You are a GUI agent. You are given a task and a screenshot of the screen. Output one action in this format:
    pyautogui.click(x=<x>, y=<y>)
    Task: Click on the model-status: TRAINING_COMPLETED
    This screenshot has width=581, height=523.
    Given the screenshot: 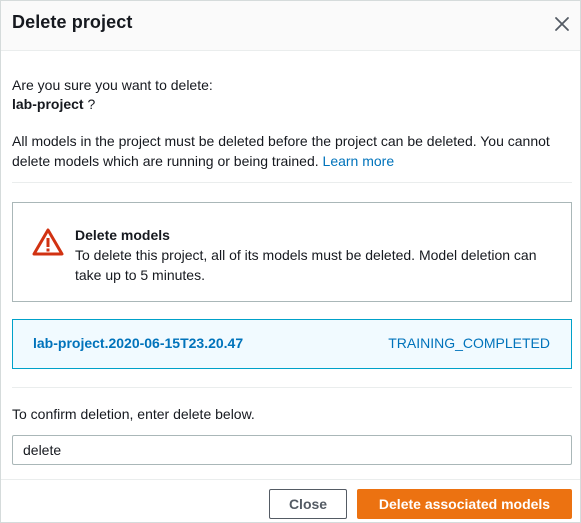 What is the action you would take?
    pyautogui.click(x=469, y=343)
    